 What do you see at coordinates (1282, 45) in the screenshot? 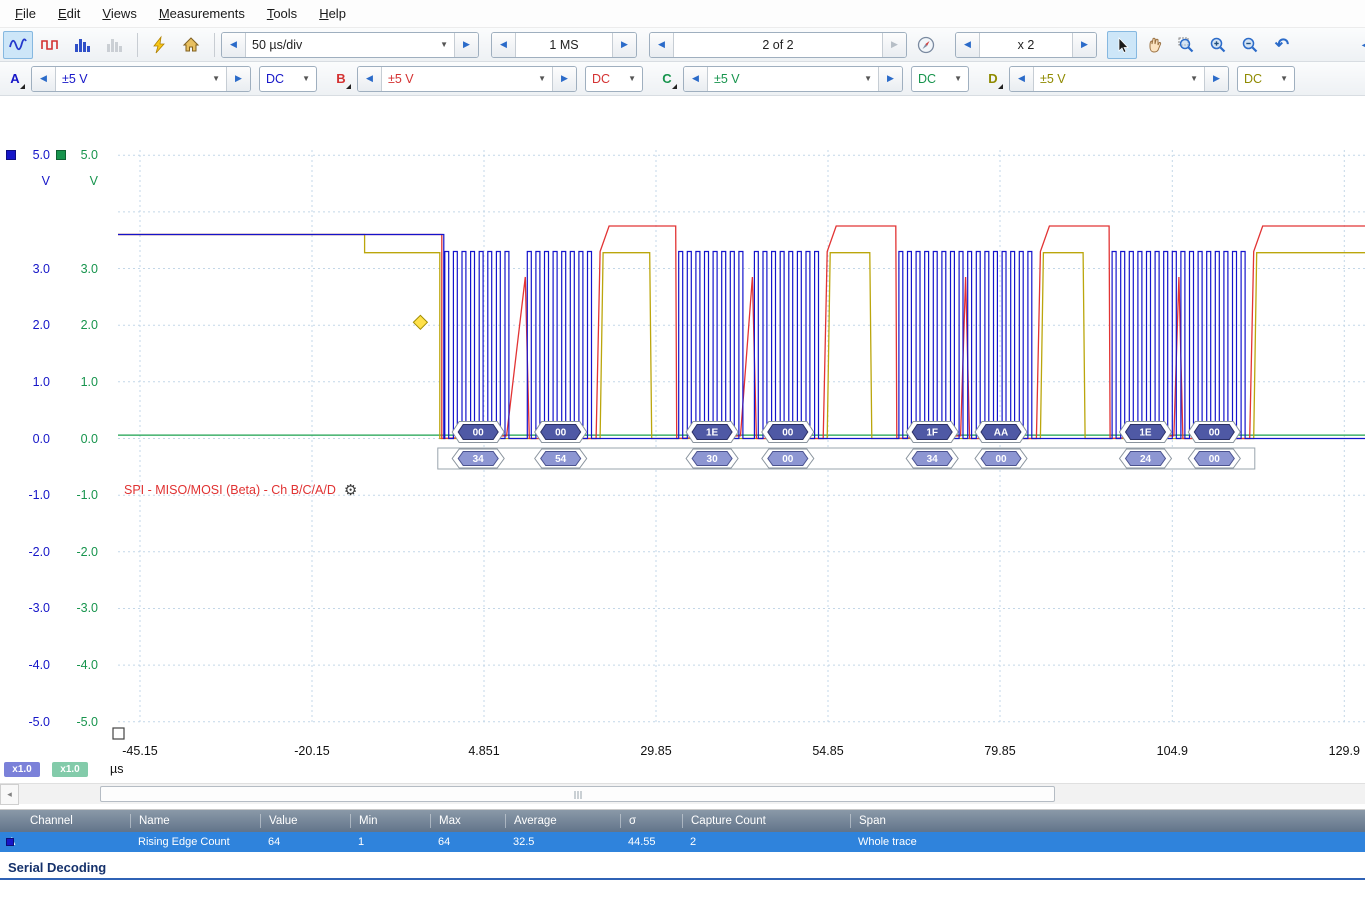
I see `undo-zoom-button: ↶` at bounding box center [1282, 45].